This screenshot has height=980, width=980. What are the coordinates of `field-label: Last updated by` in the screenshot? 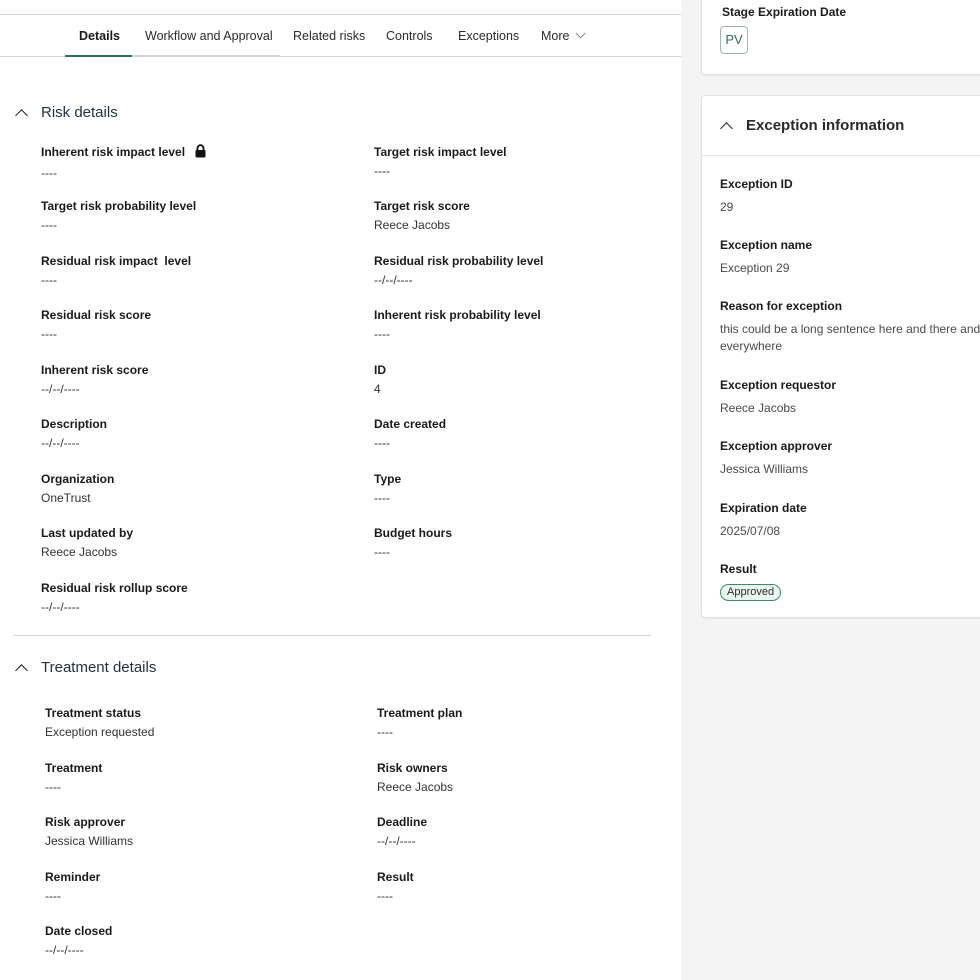 It's located at (87, 533).